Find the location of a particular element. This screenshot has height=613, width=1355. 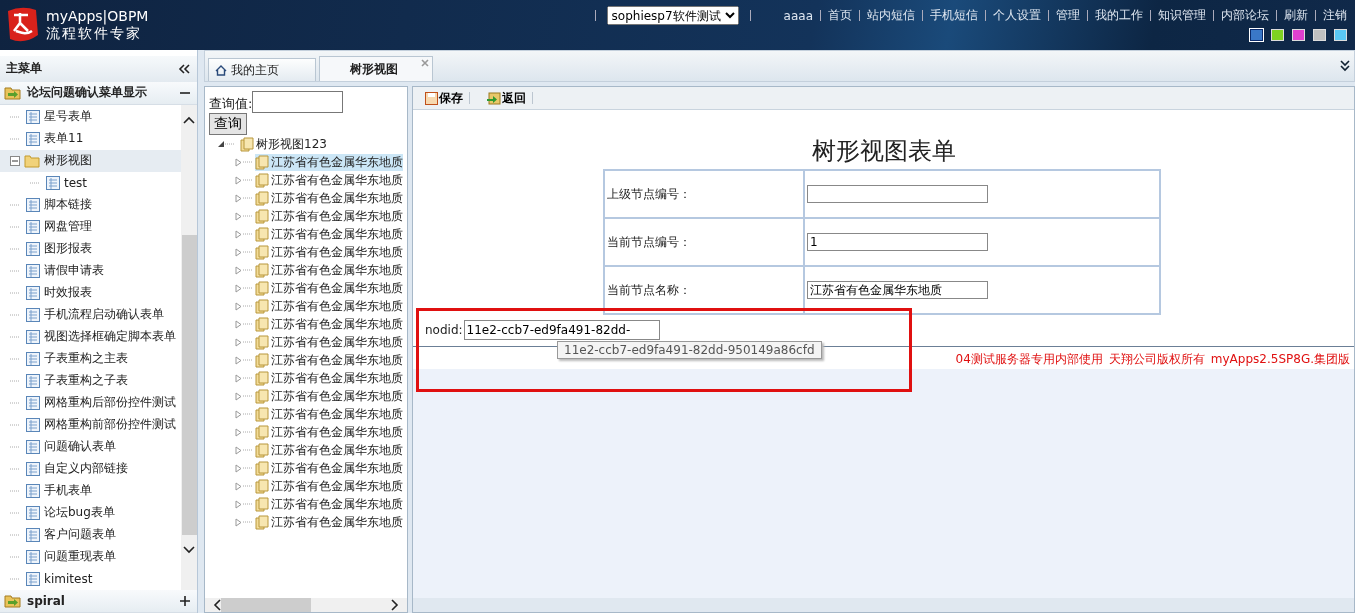

scroll-right-icon is located at coordinates (395, 605).